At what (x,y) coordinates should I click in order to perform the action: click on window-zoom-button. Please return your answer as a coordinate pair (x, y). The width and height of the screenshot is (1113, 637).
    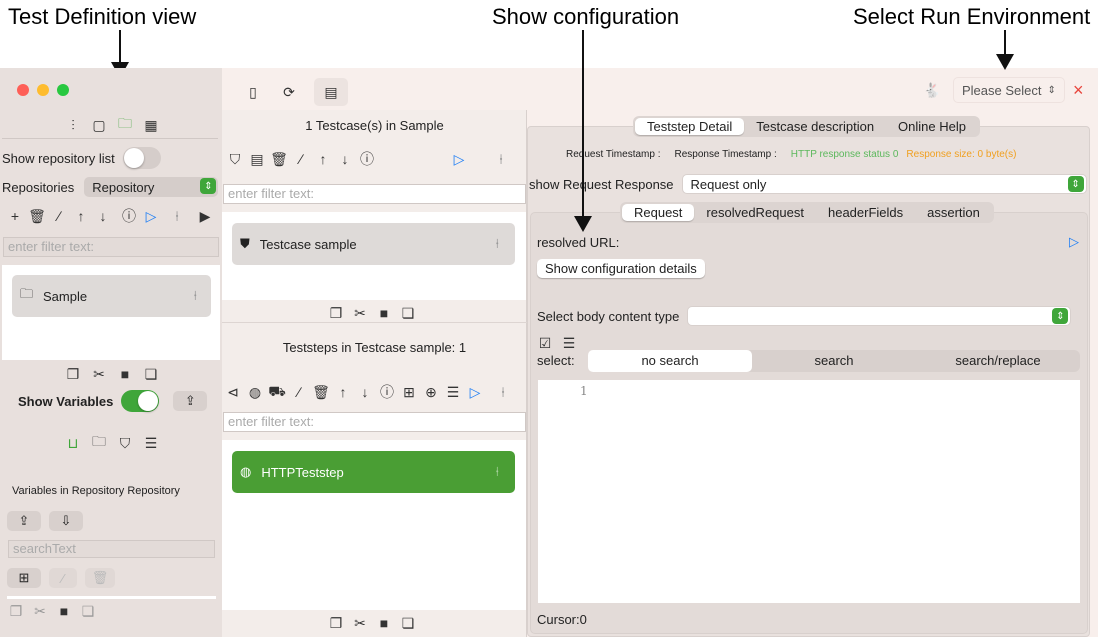
    Looking at the image, I should click on (63, 90).